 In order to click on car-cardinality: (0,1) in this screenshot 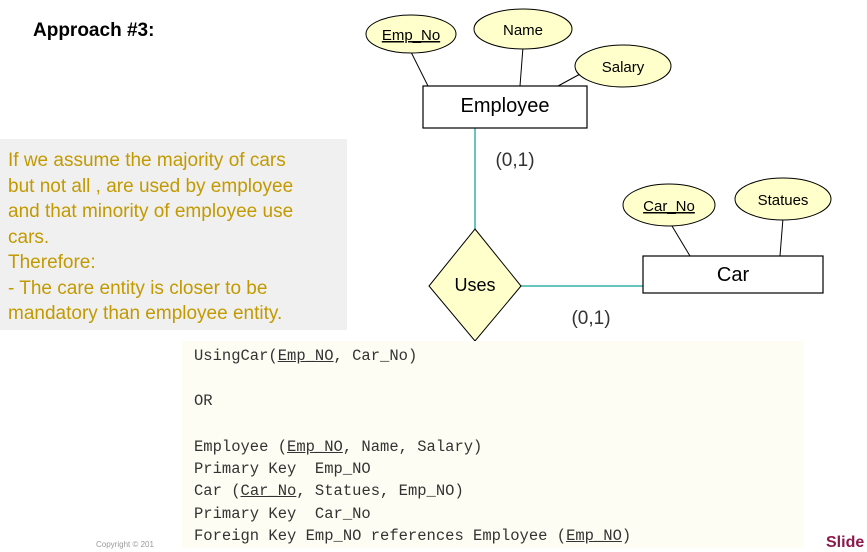, I will do `click(590, 318)`.